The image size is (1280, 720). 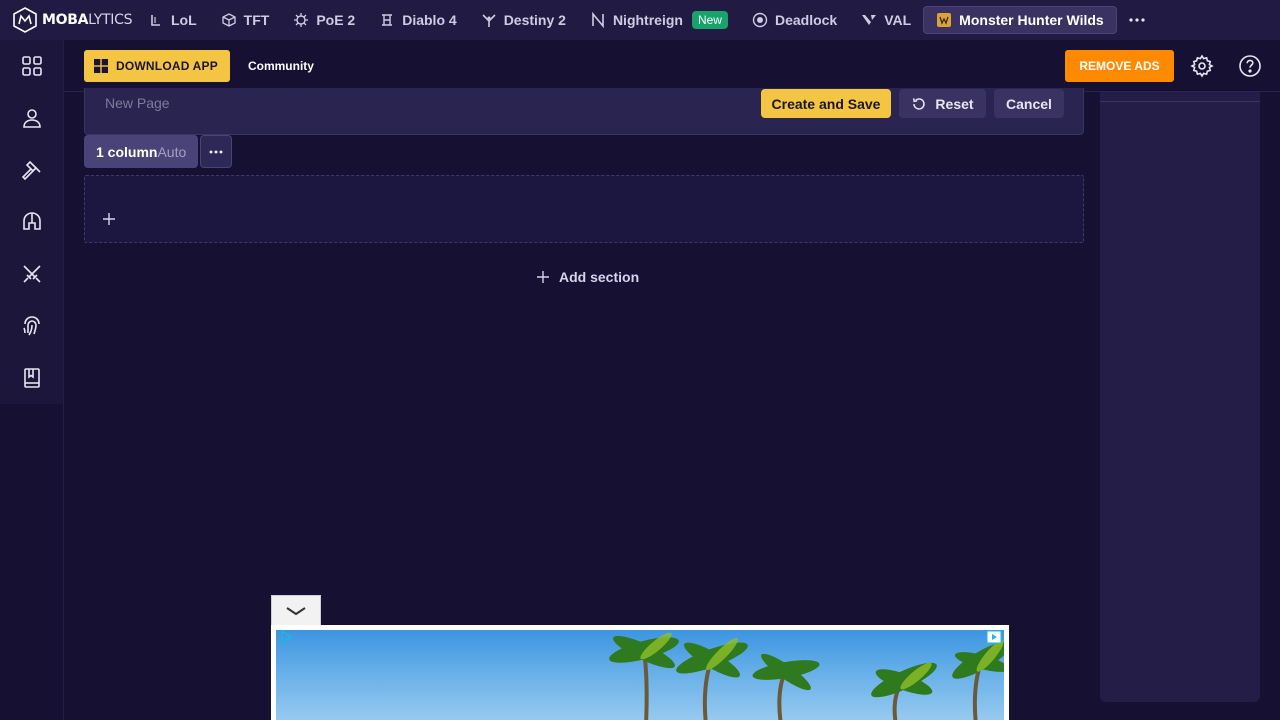 What do you see at coordinates (301, 20) in the screenshot?
I see `poe2-icon` at bounding box center [301, 20].